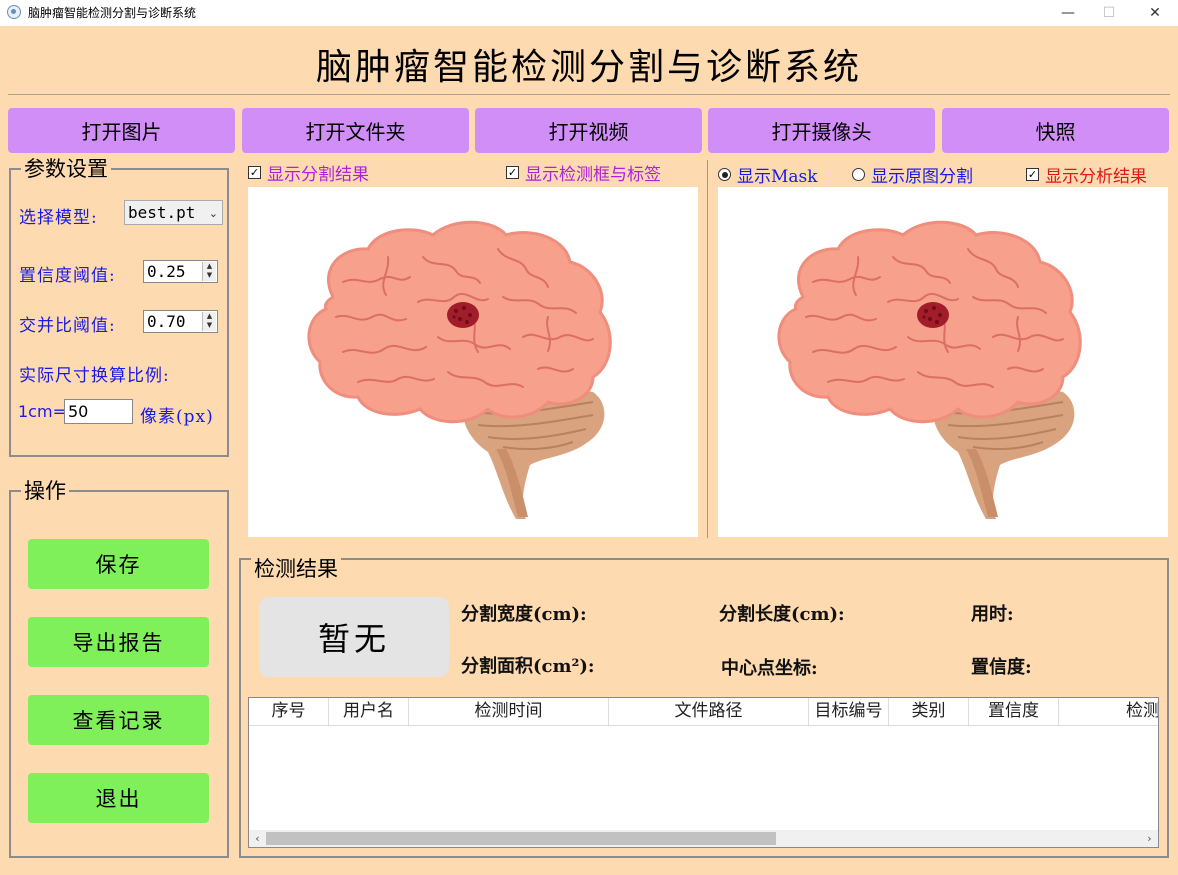  Describe the element at coordinates (1068, 13) in the screenshot. I see `minimize-button: —` at that location.